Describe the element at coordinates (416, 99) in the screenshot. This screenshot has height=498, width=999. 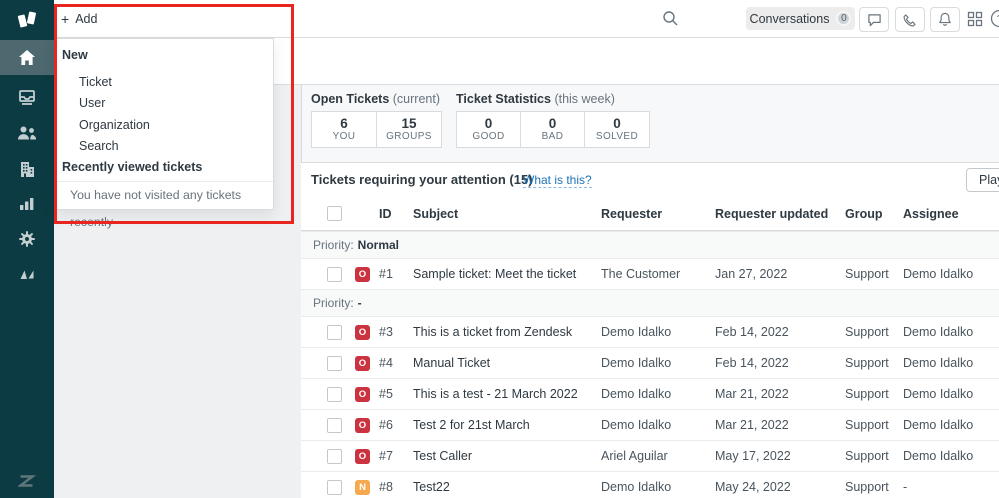
I see `open-tickets-subtitle: (current)` at that location.